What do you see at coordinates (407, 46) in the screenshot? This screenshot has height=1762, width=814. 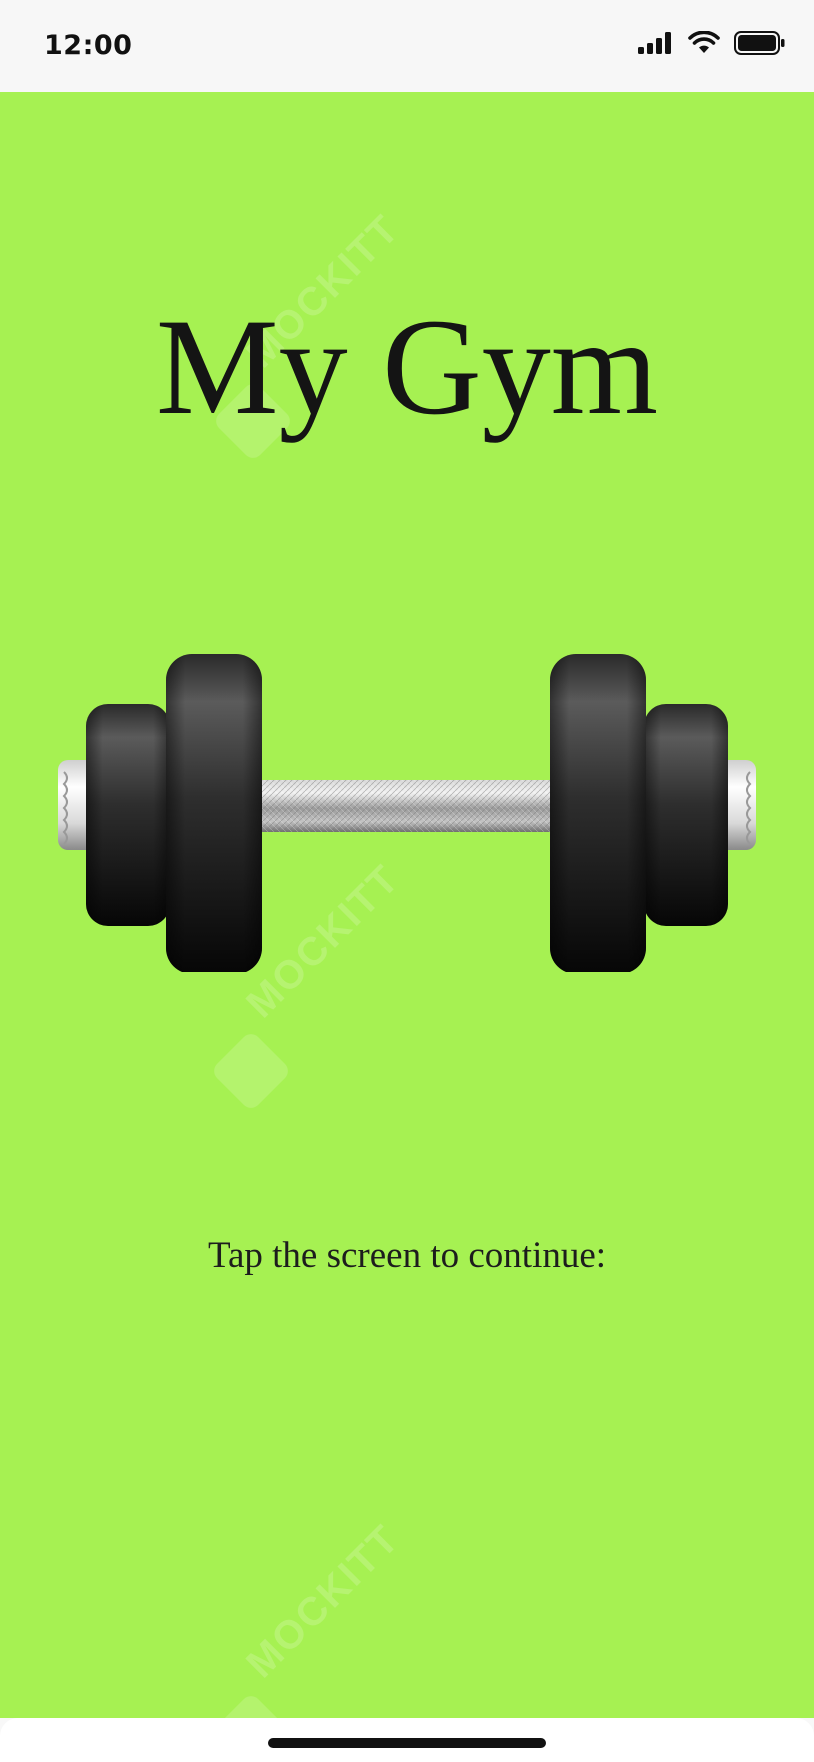 I see `status-bar: 12:00` at bounding box center [407, 46].